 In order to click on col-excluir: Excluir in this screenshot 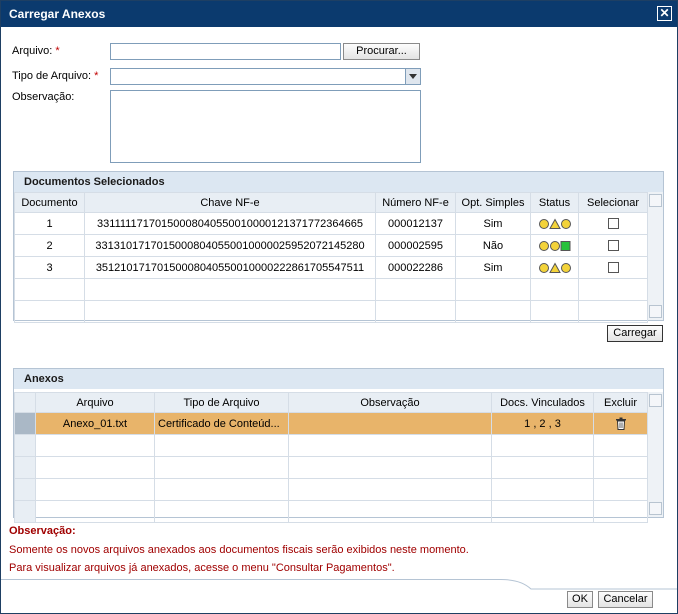, I will do `click(620, 402)`.